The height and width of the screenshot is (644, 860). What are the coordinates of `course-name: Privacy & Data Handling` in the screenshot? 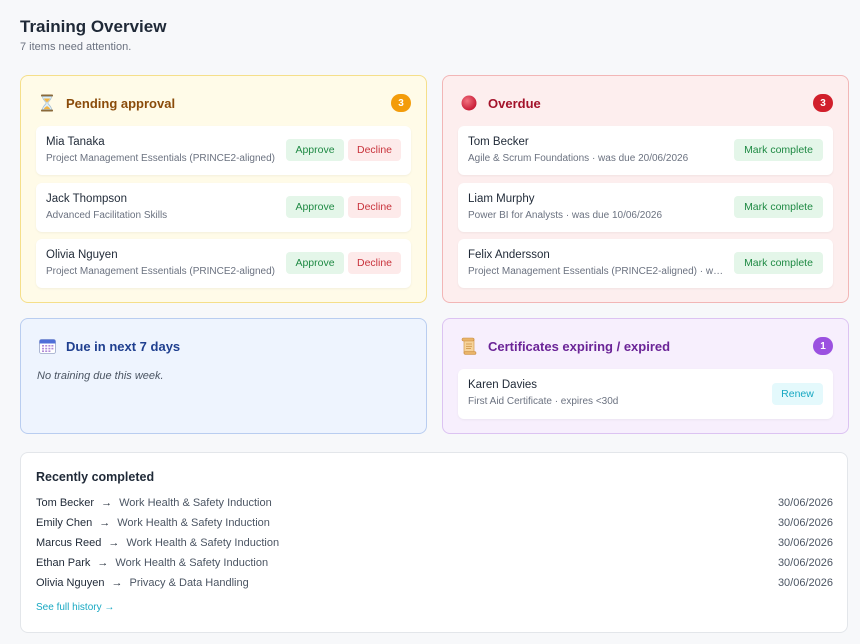 It's located at (189, 583).